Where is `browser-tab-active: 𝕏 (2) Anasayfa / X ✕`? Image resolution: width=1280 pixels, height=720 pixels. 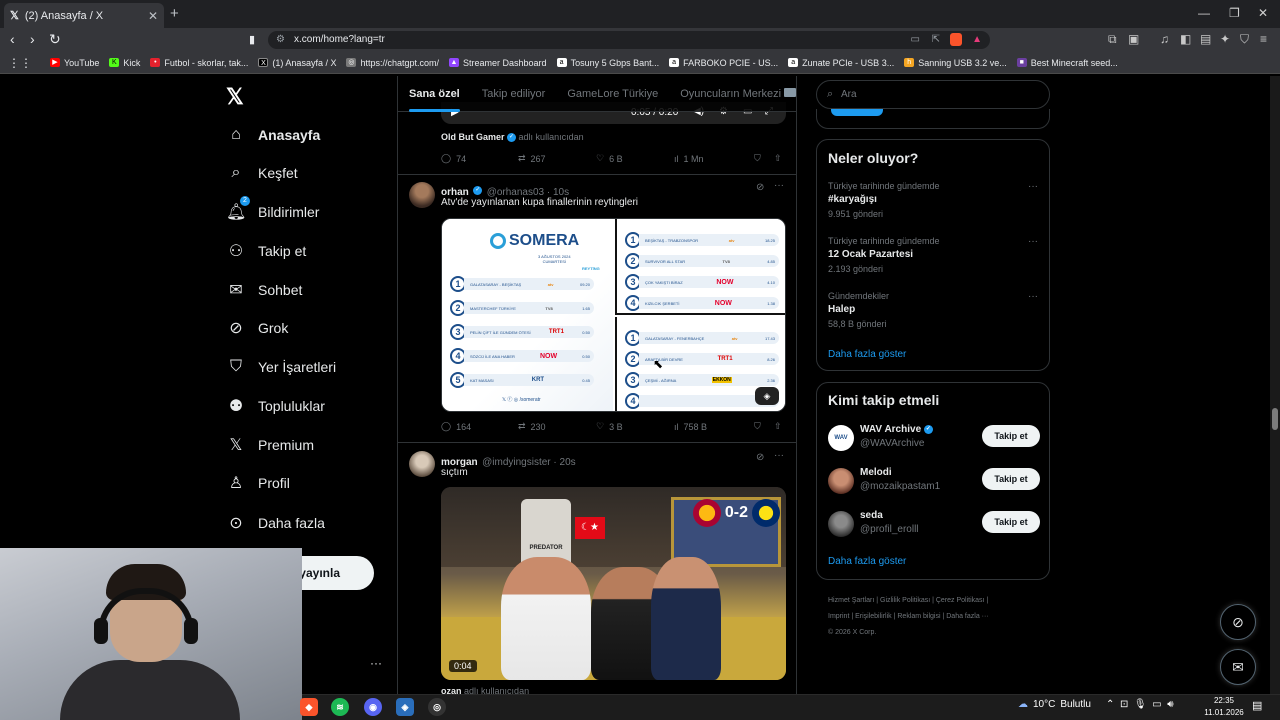 browser-tab-active: 𝕏 (2) Anasayfa / X ✕ is located at coordinates (84, 15).